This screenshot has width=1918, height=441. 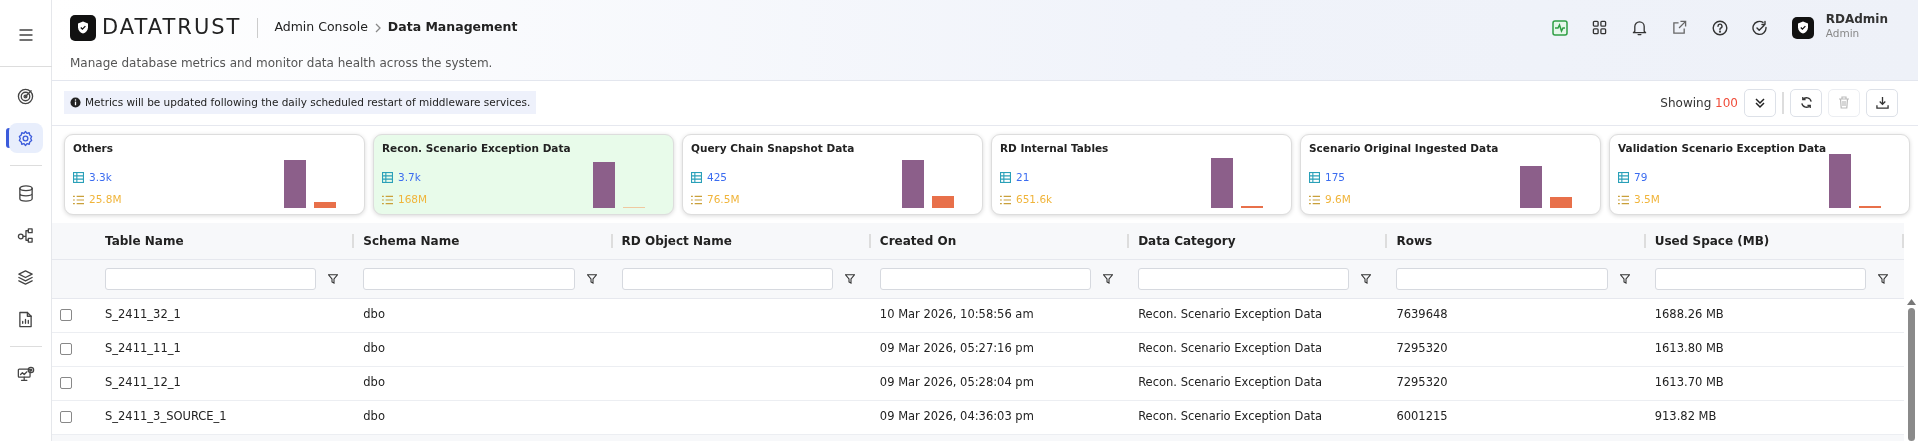 I want to click on card-title: Validation Scenario Exception Data, so click(x=1723, y=148).